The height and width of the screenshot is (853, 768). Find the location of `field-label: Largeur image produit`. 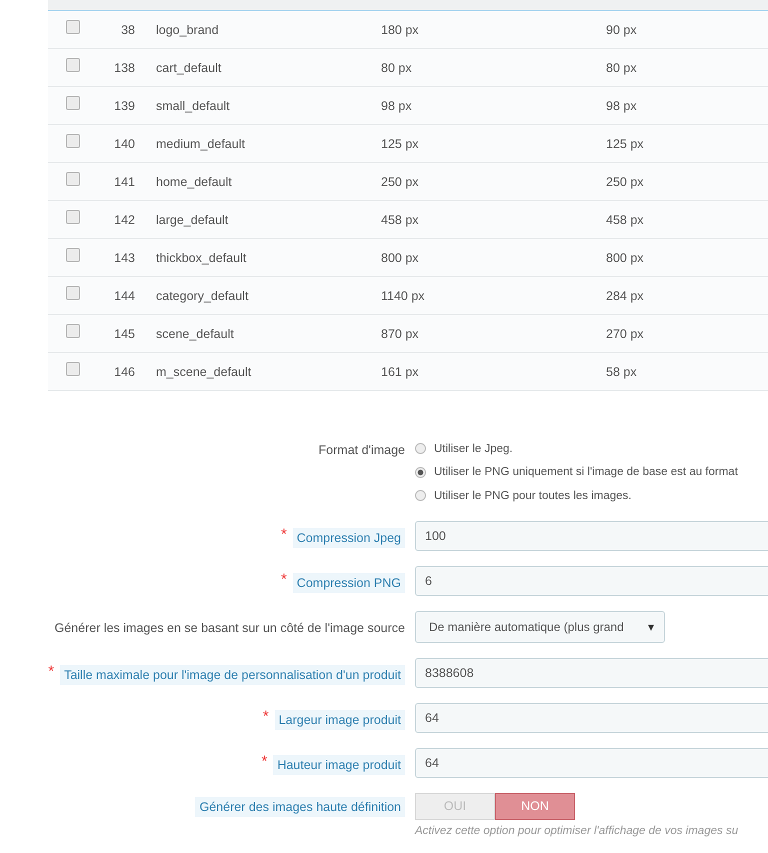

field-label: Largeur image produit is located at coordinates (339, 720).